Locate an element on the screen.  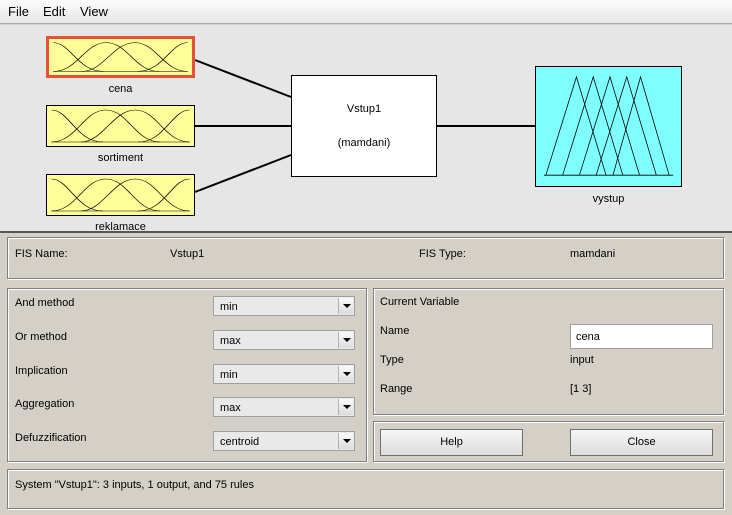
and-method-value: min is located at coordinates (229, 307).